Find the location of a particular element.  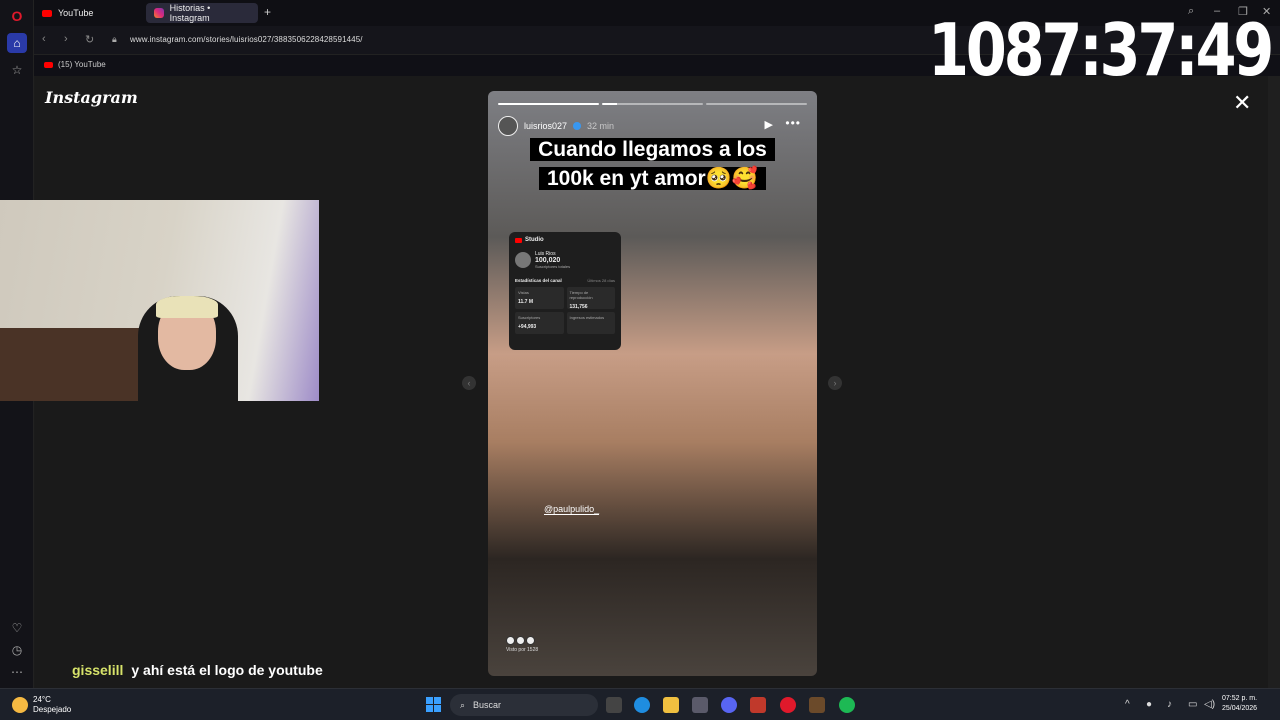

story-viewers: Visto por 1528 is located at coordinates (522, 644).